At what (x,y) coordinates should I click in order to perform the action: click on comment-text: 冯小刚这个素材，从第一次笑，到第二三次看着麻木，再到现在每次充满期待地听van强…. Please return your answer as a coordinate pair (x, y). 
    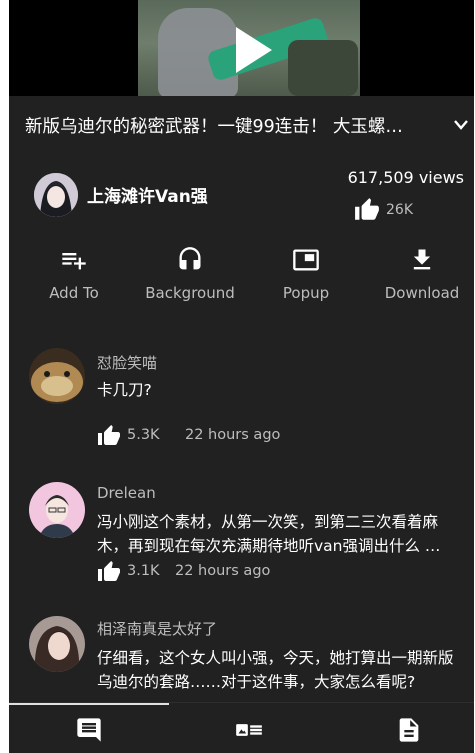
    Looking at the image, I should click on (269, 534).